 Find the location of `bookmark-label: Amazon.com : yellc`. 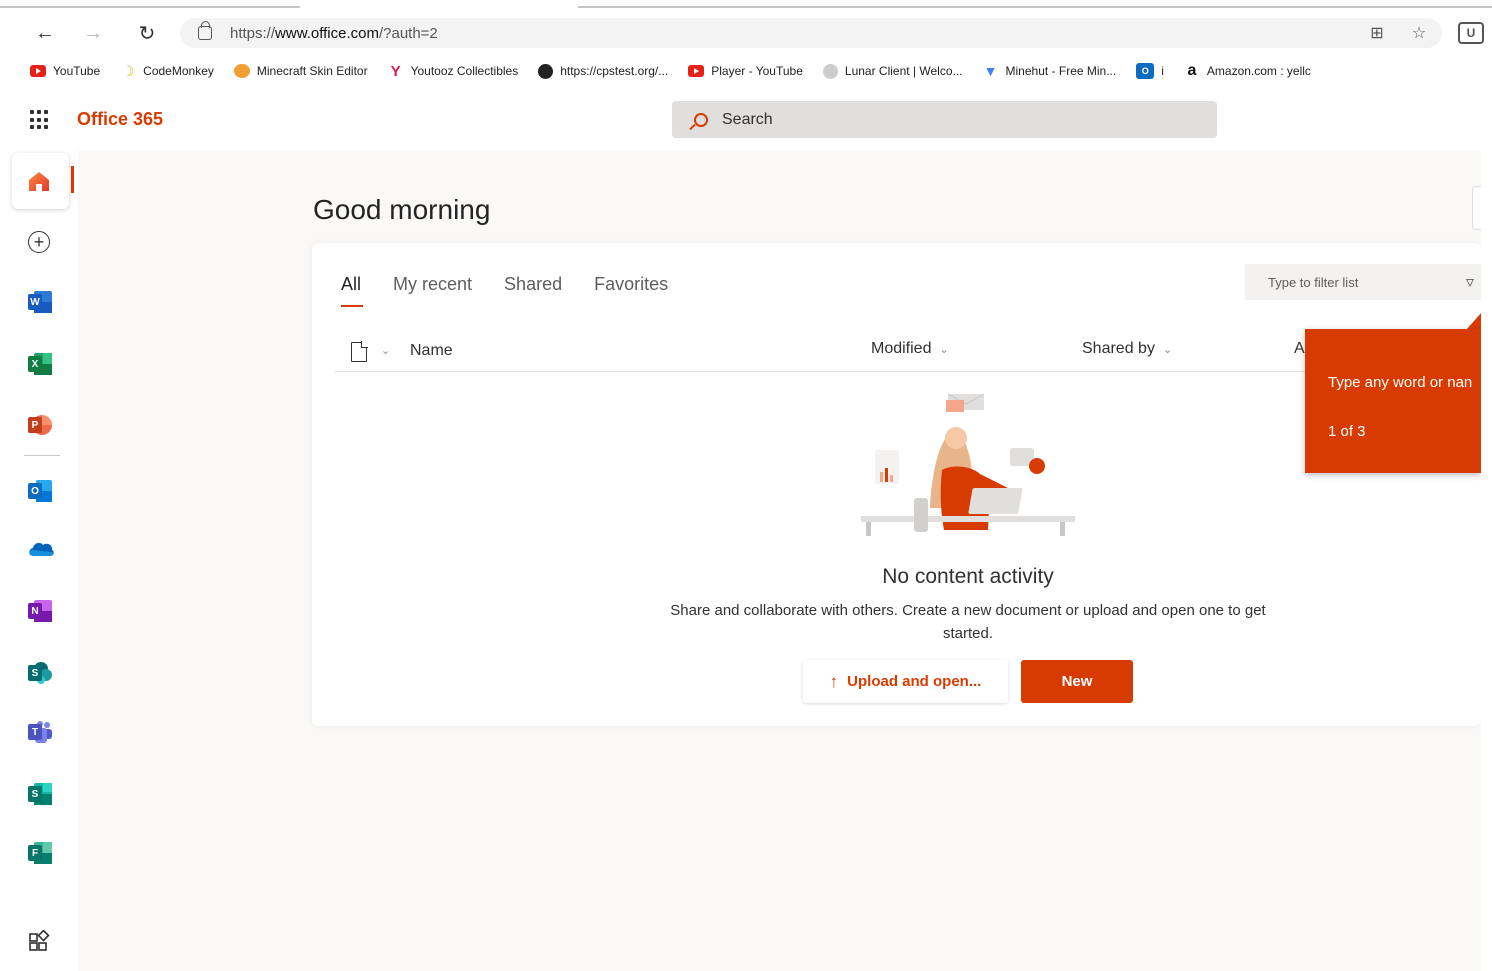

bookmark-label: Amazon.com : yellc is located at coordinates (1258, 71).